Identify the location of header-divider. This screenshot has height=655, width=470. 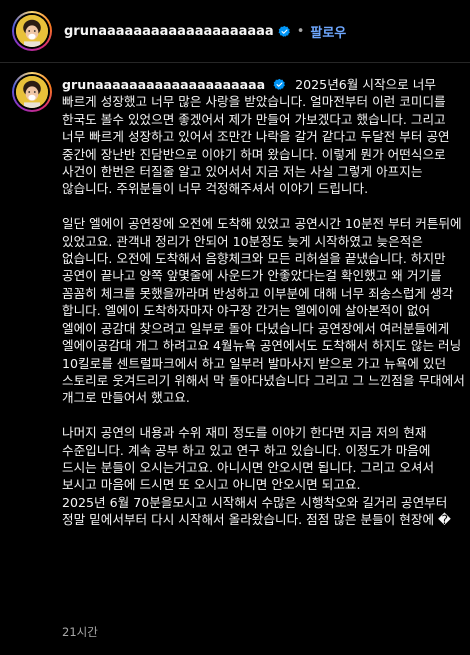
(235, 62).